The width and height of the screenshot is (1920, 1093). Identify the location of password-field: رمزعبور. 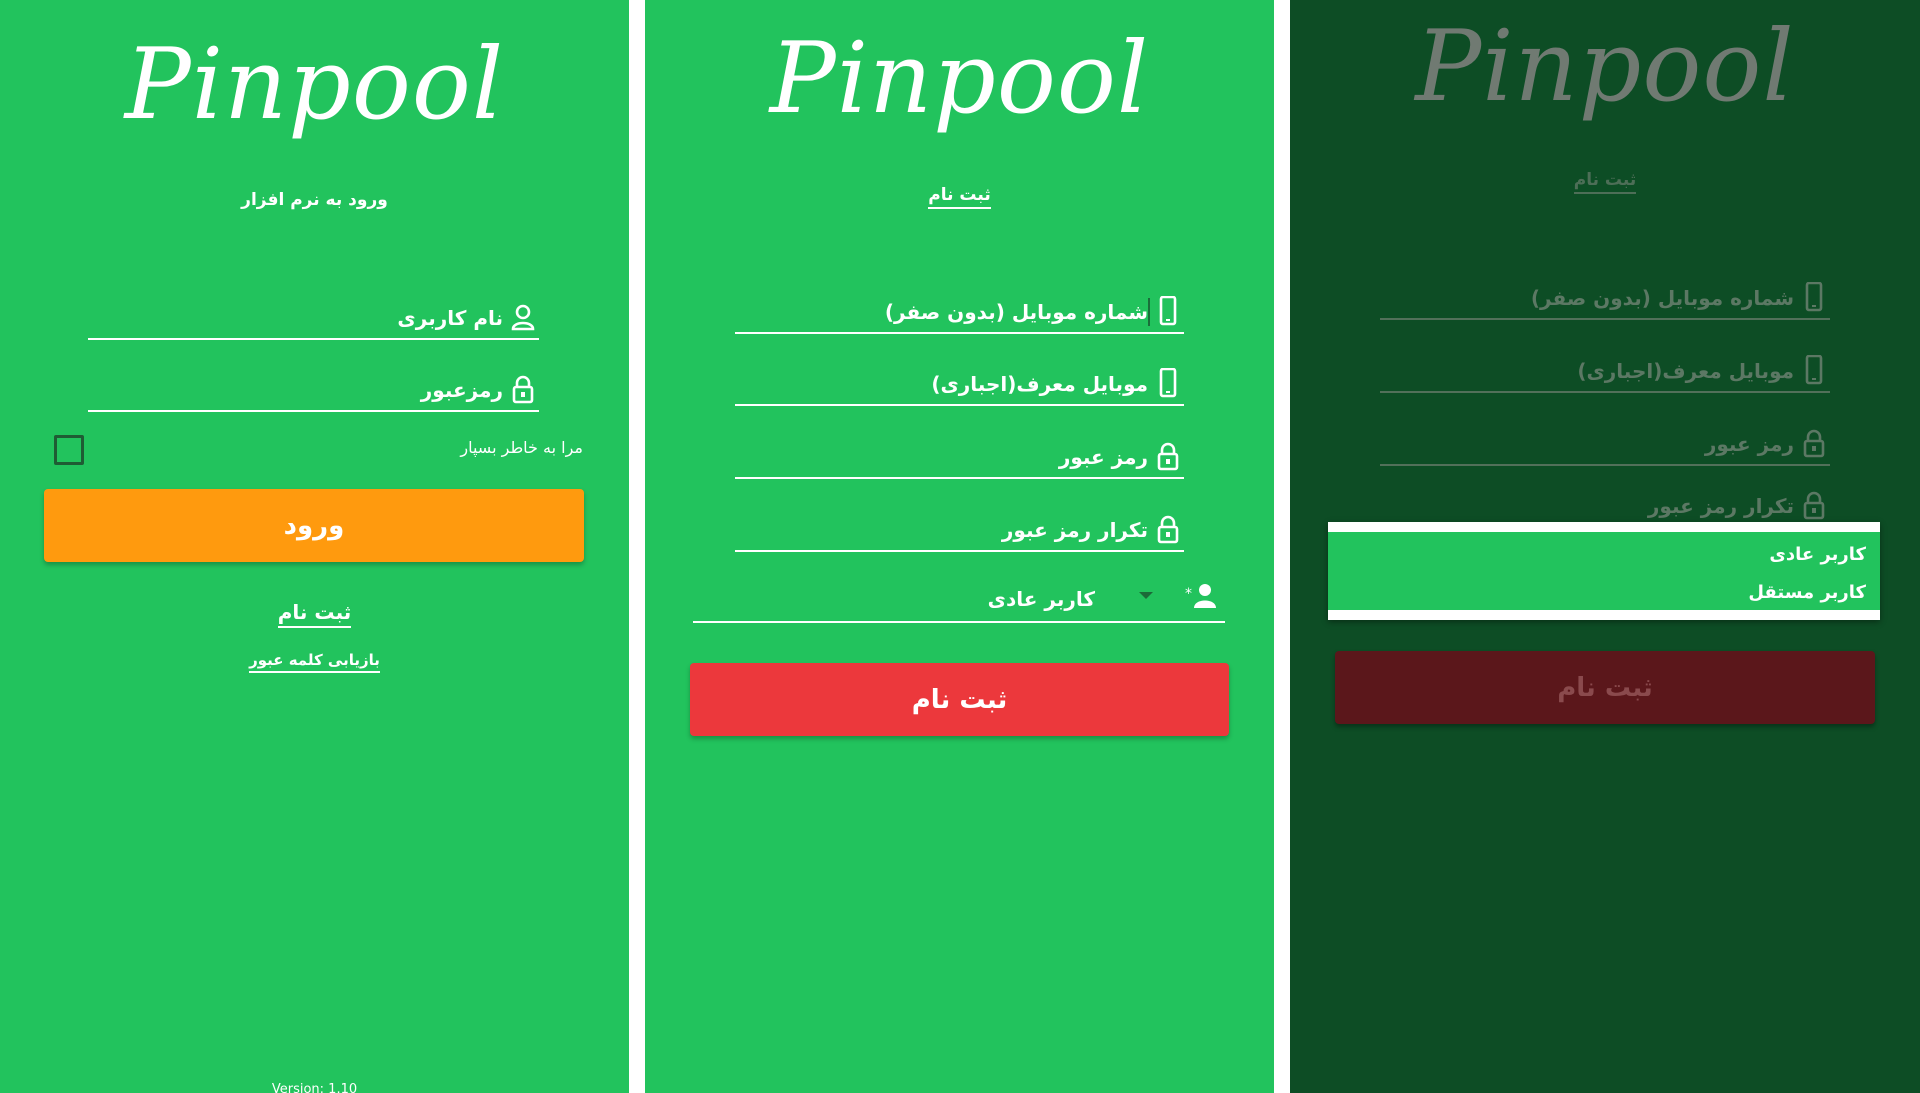
(313, 393).